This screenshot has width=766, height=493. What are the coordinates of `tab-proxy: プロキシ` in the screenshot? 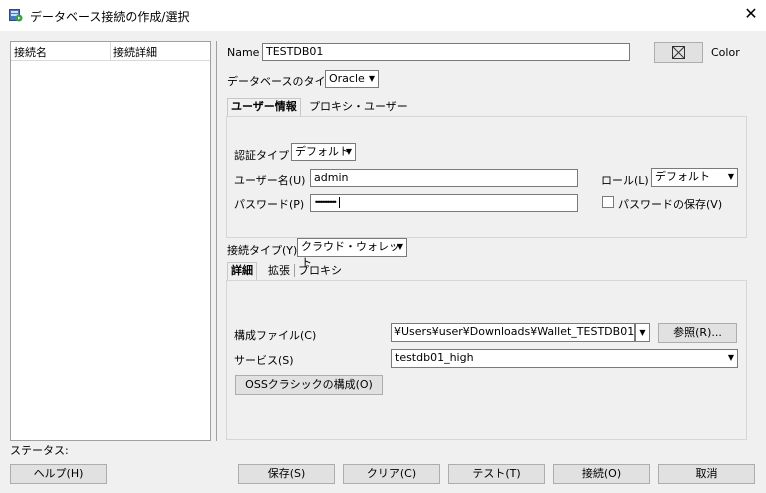 It's located at (320, 271).